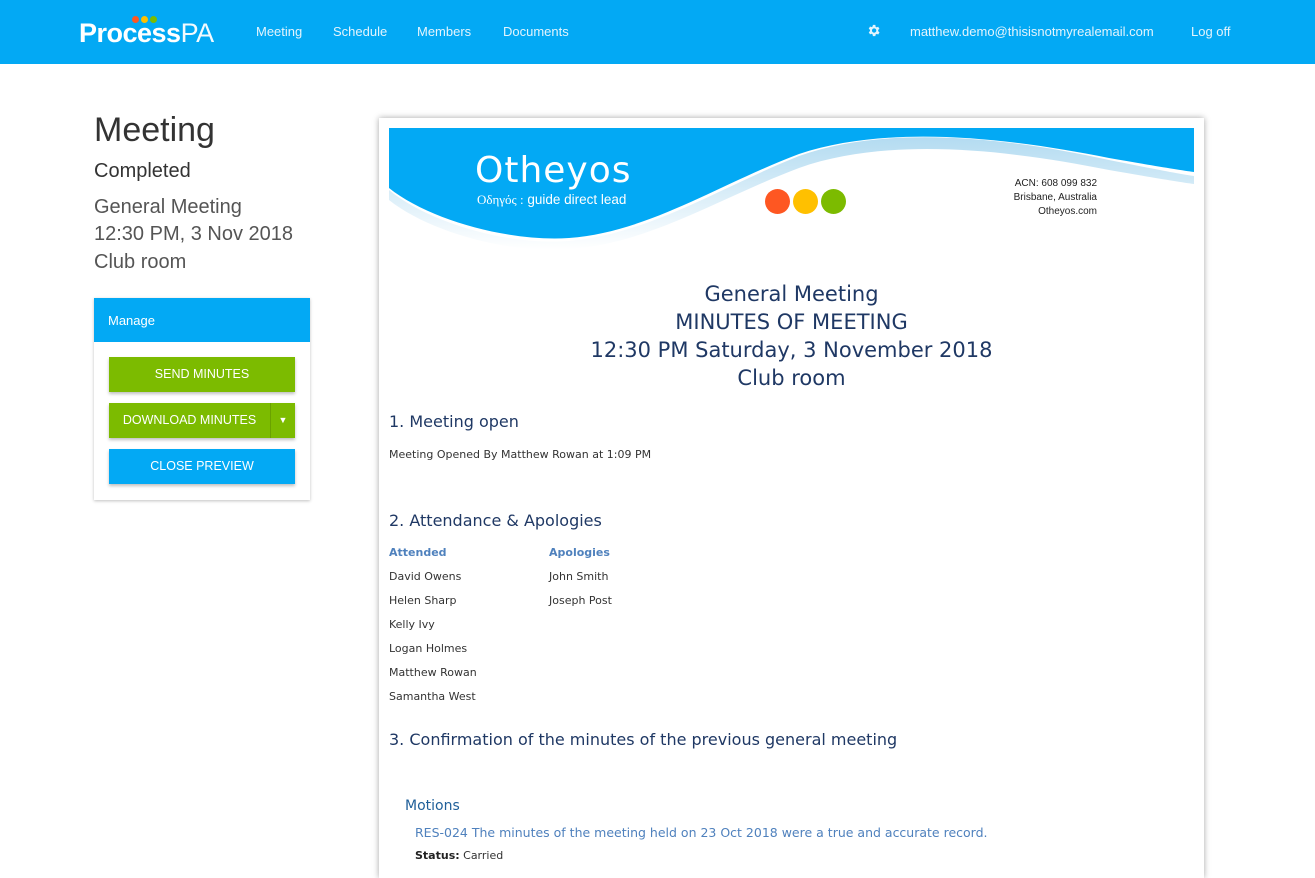 The height and width of the screenshot is (878, 1315). Describe the element at coordinates (791, 350) in the screenshot. I see `doc-heading-datetime: 12:30 PM Saturday, 3 November 2018` at that location.